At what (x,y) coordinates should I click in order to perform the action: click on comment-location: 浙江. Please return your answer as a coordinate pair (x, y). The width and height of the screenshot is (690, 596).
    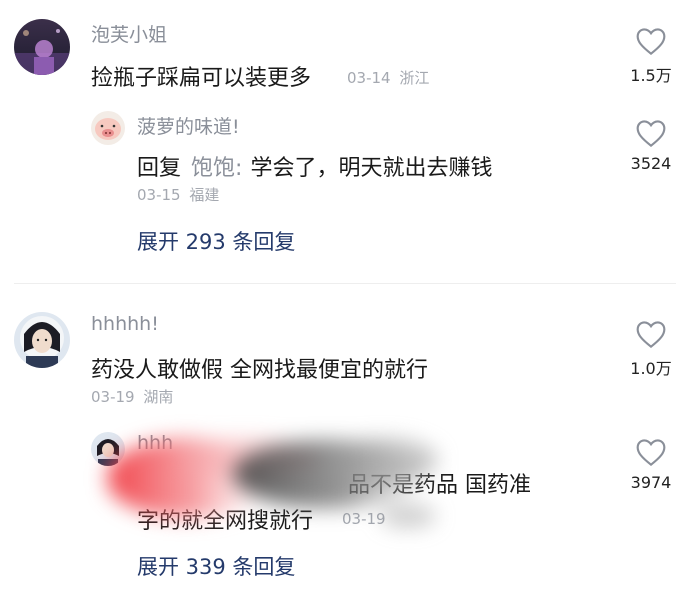
    Looking at the image, I should click on (414, 78).